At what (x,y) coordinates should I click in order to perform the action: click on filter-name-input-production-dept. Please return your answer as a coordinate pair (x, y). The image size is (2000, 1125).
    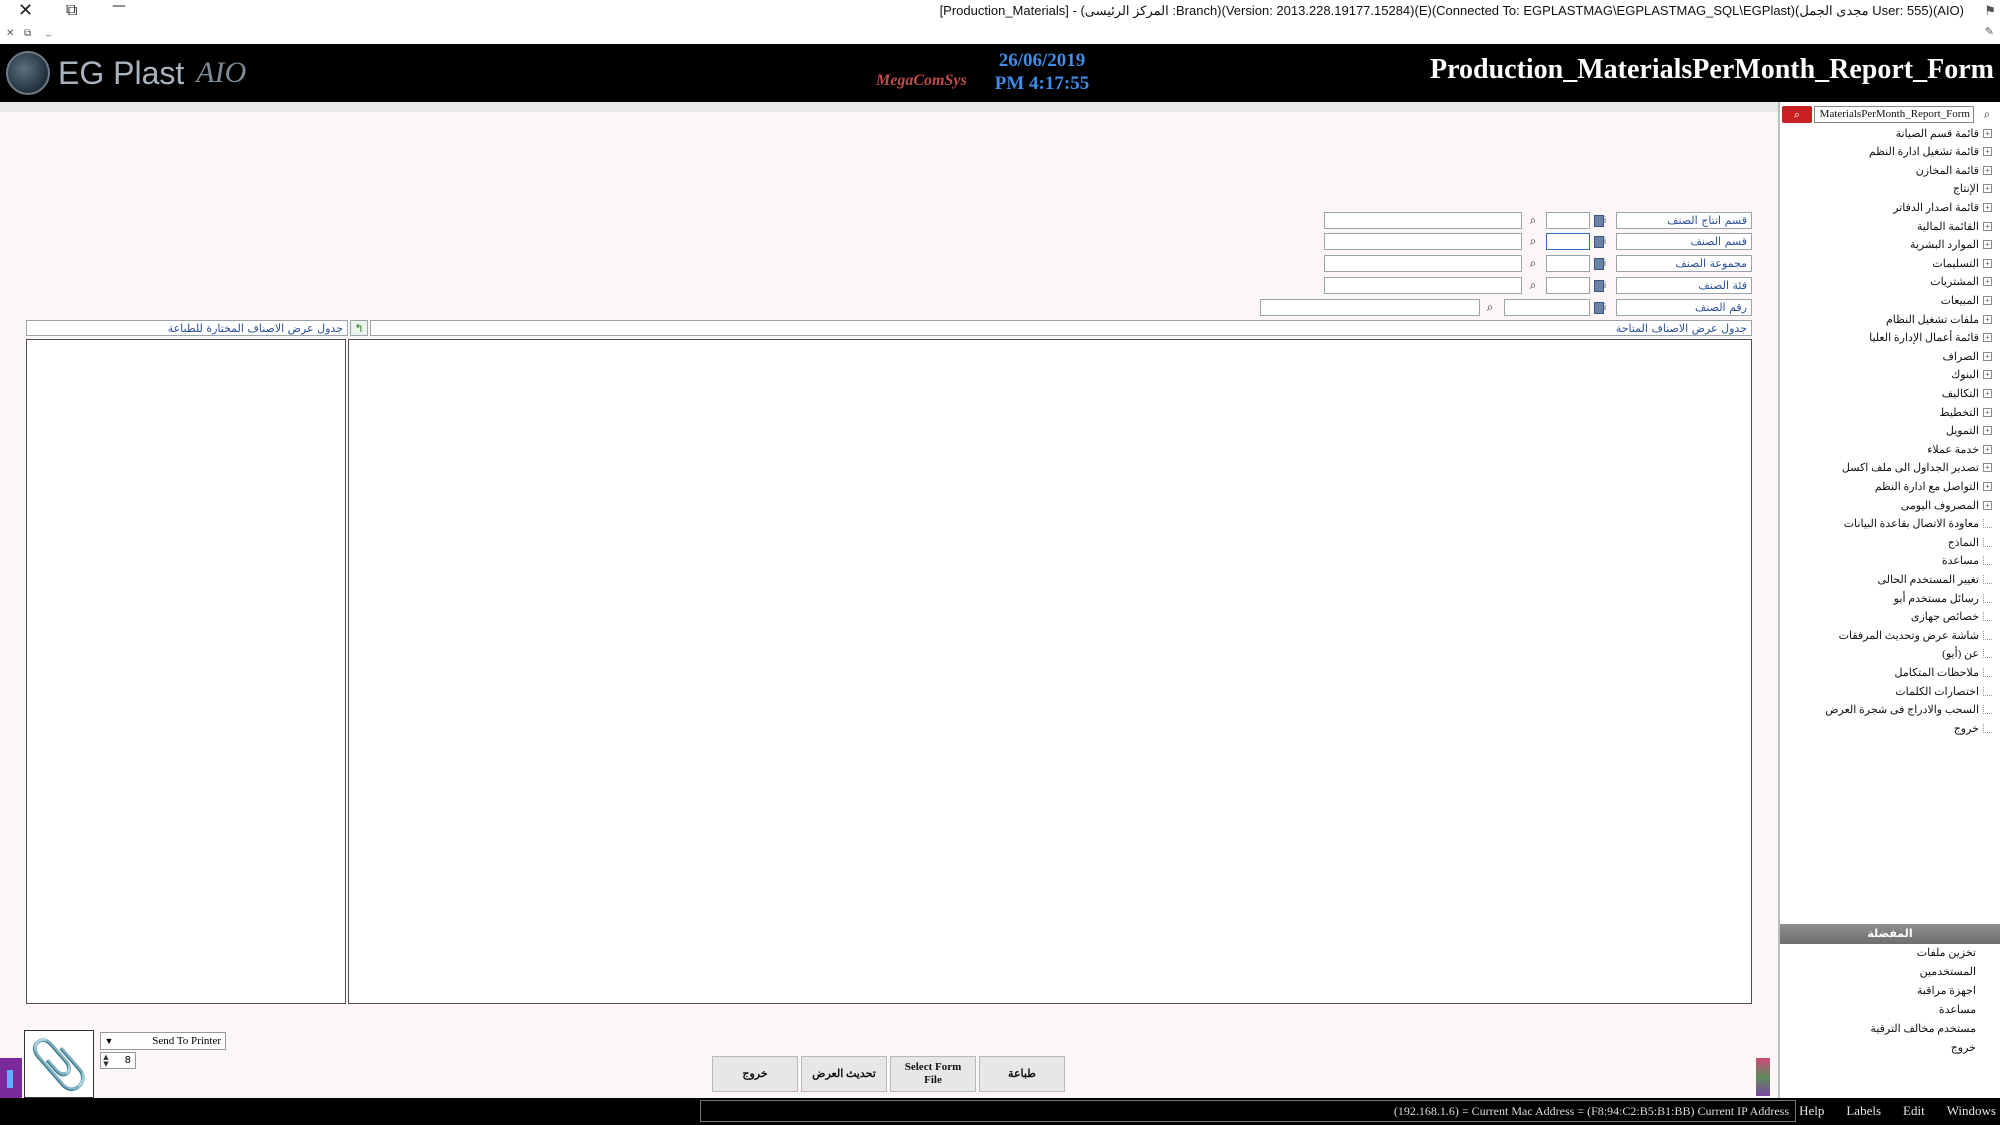
    Looking at the image, I should click on (1423, 220).